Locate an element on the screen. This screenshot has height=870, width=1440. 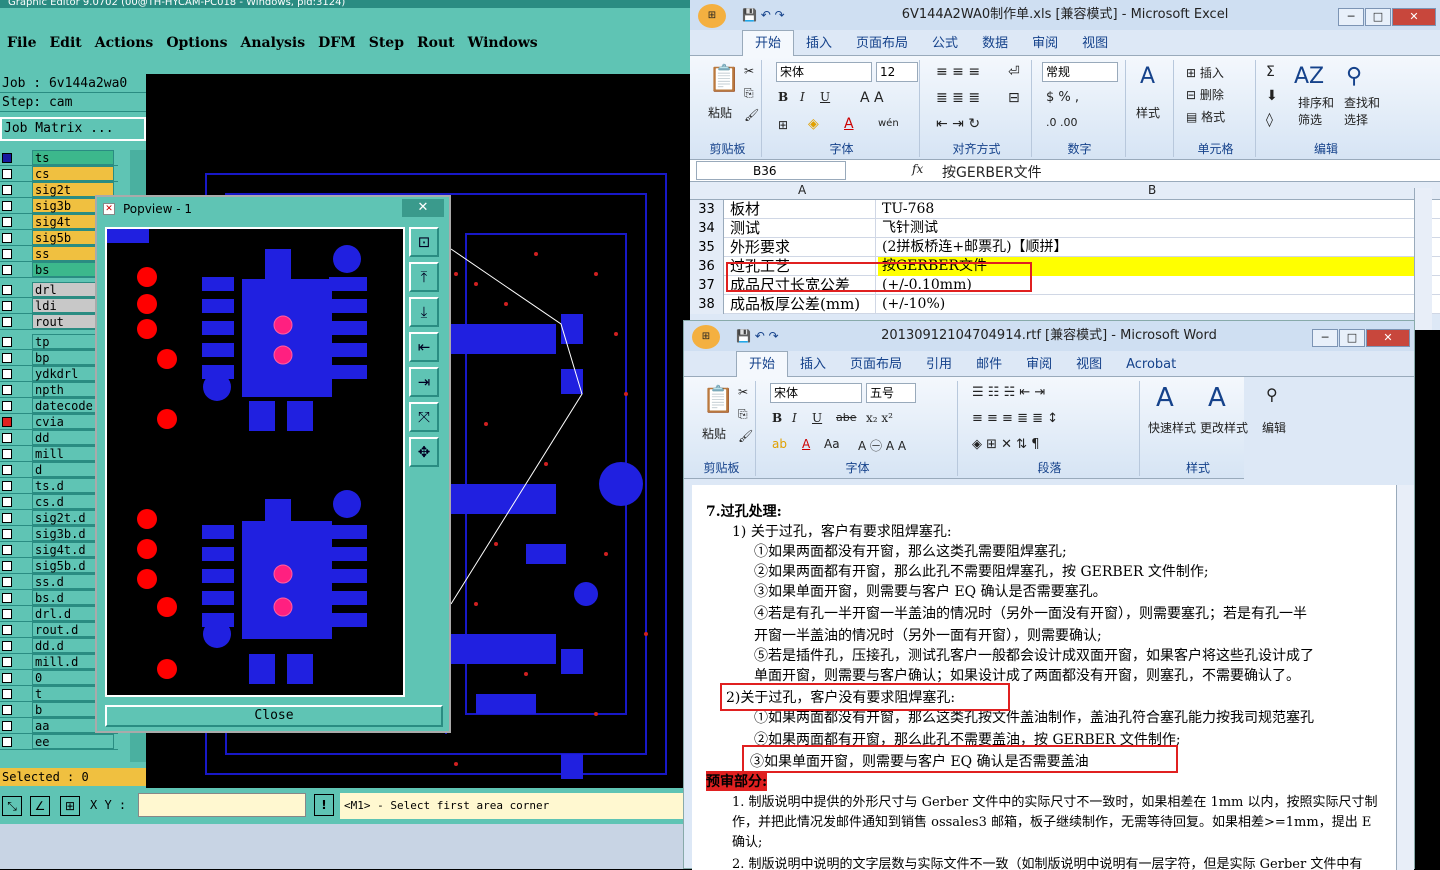
alert-icon: ! is located at coordinates (324, 805).